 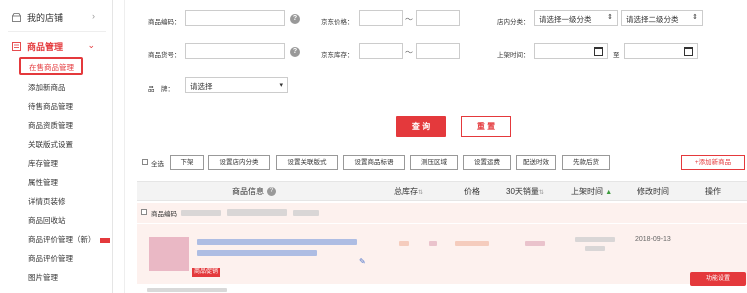 I want to click on sidebar-item-layout: 关联版式设置, so click(x=50, y=144).